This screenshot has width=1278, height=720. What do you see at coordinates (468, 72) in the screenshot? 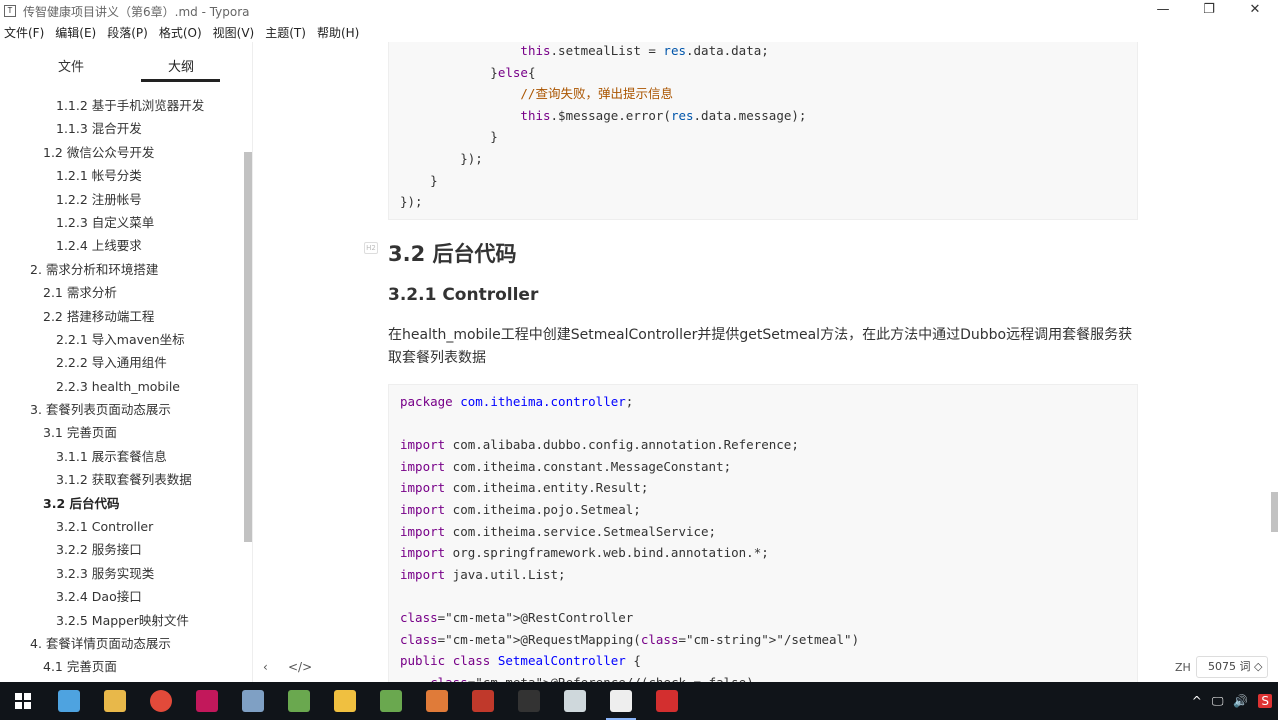
I see `code-line: }else{` at bounding box center [468, 72].